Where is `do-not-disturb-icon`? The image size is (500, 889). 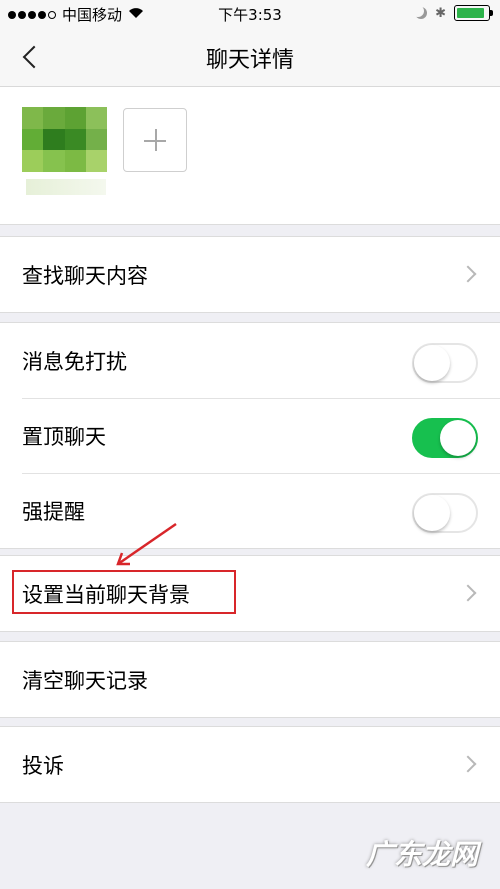 do-not-disturb-icon is located at coordinates (421, 13).